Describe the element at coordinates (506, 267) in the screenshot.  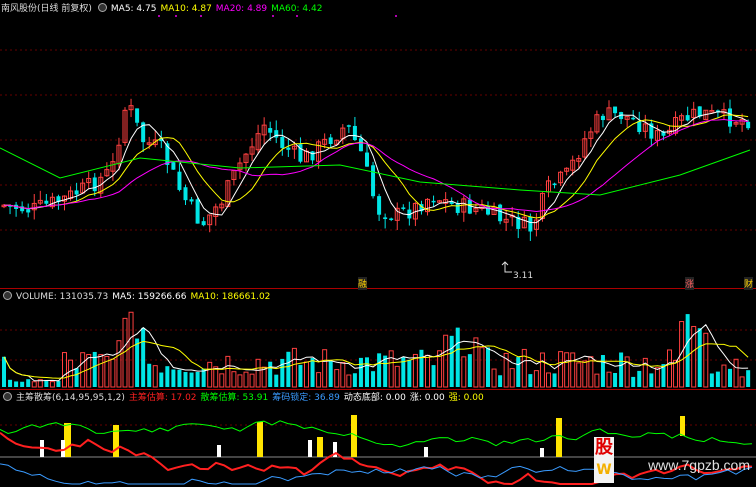
I see `date-marker-arrow` at that location.